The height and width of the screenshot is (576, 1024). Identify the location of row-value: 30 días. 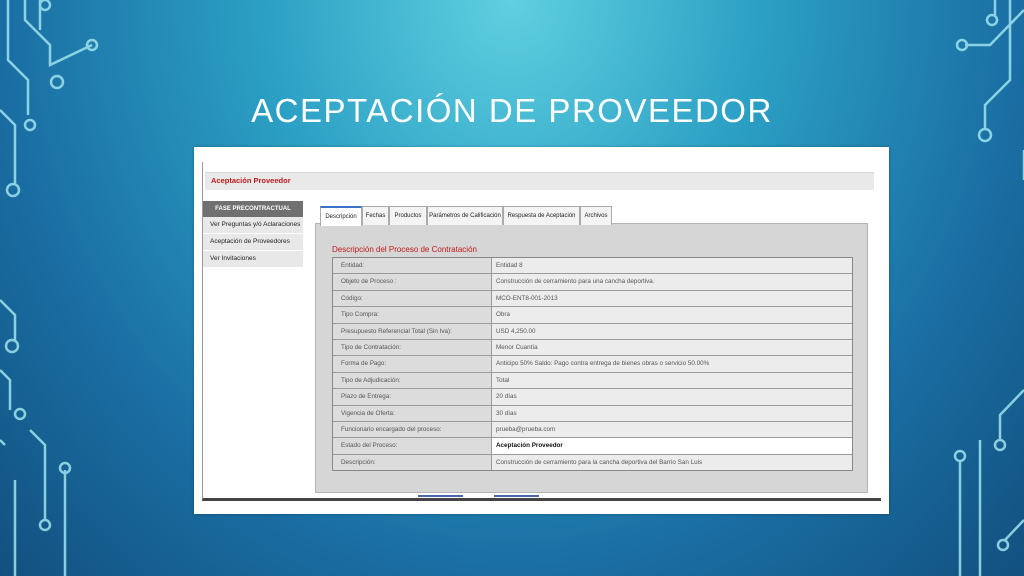
(672, 413).